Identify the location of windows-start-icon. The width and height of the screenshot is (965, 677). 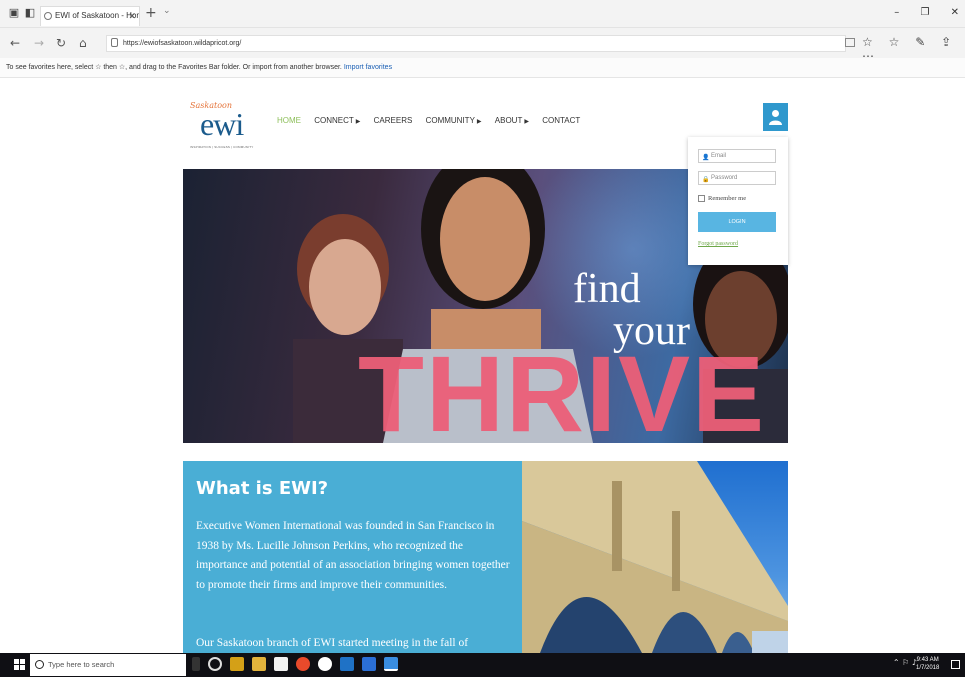
(19, 664).